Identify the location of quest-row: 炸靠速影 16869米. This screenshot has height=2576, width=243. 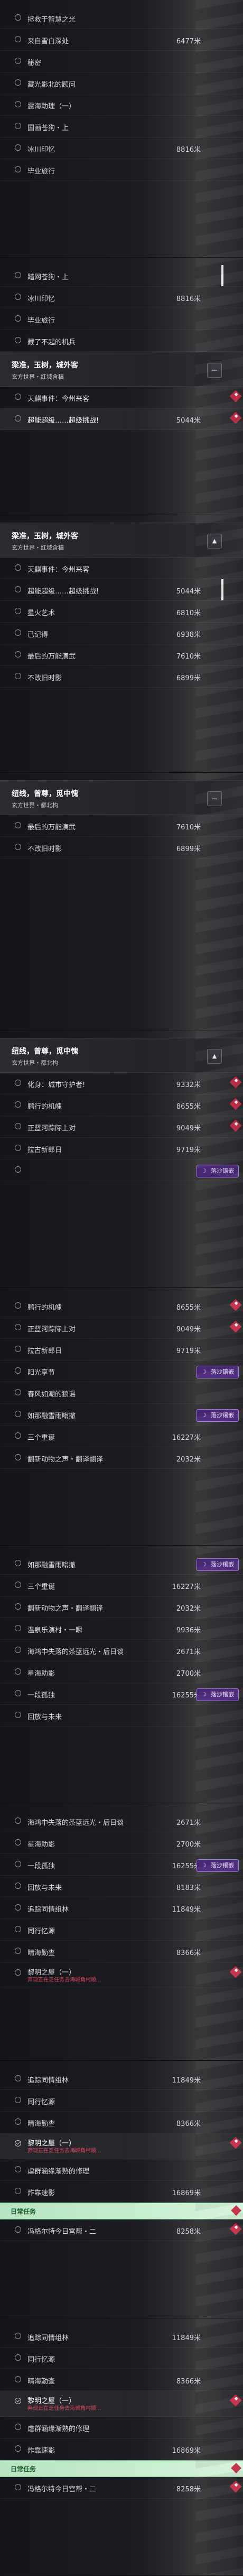
(121, 2192).